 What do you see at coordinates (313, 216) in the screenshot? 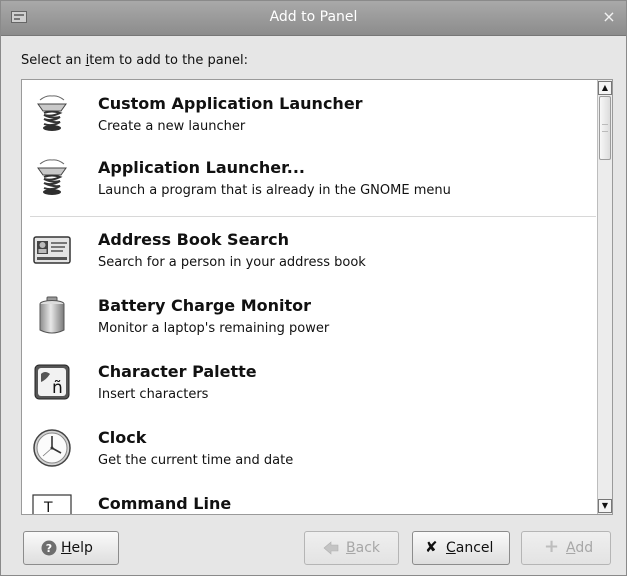
I see `list-separator` at bounding box center [313, 216].